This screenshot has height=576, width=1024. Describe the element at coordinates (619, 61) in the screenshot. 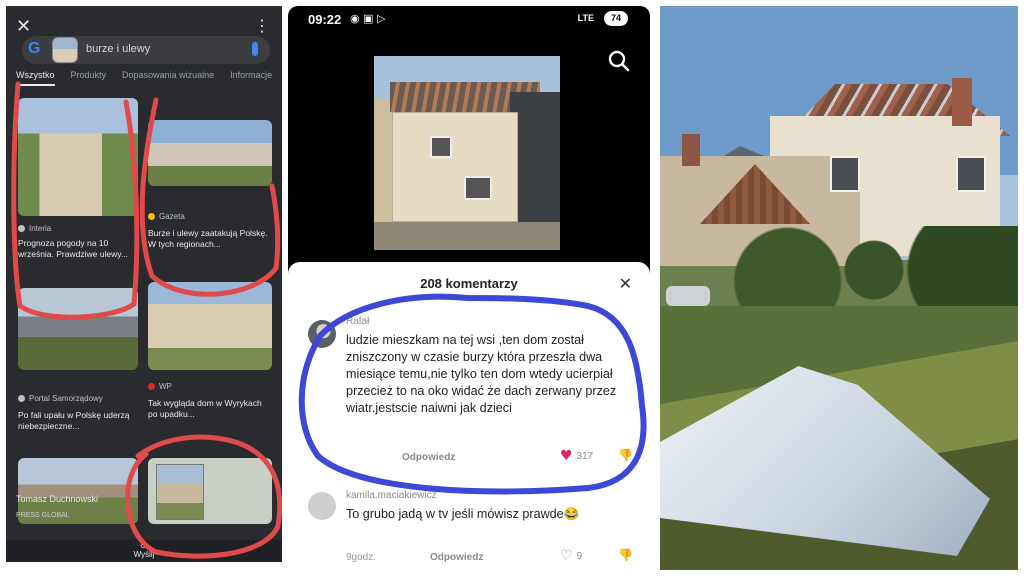

I see `search-icon` at that location.